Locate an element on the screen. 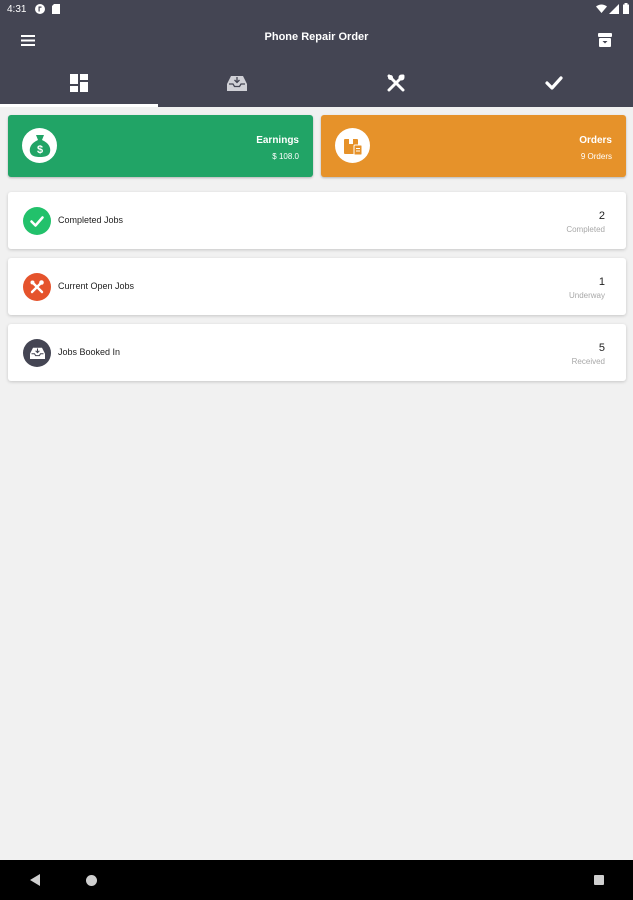 The height and width of the screenshot is (900, 633). tab-dashboard is located at coordinates (79, 85).